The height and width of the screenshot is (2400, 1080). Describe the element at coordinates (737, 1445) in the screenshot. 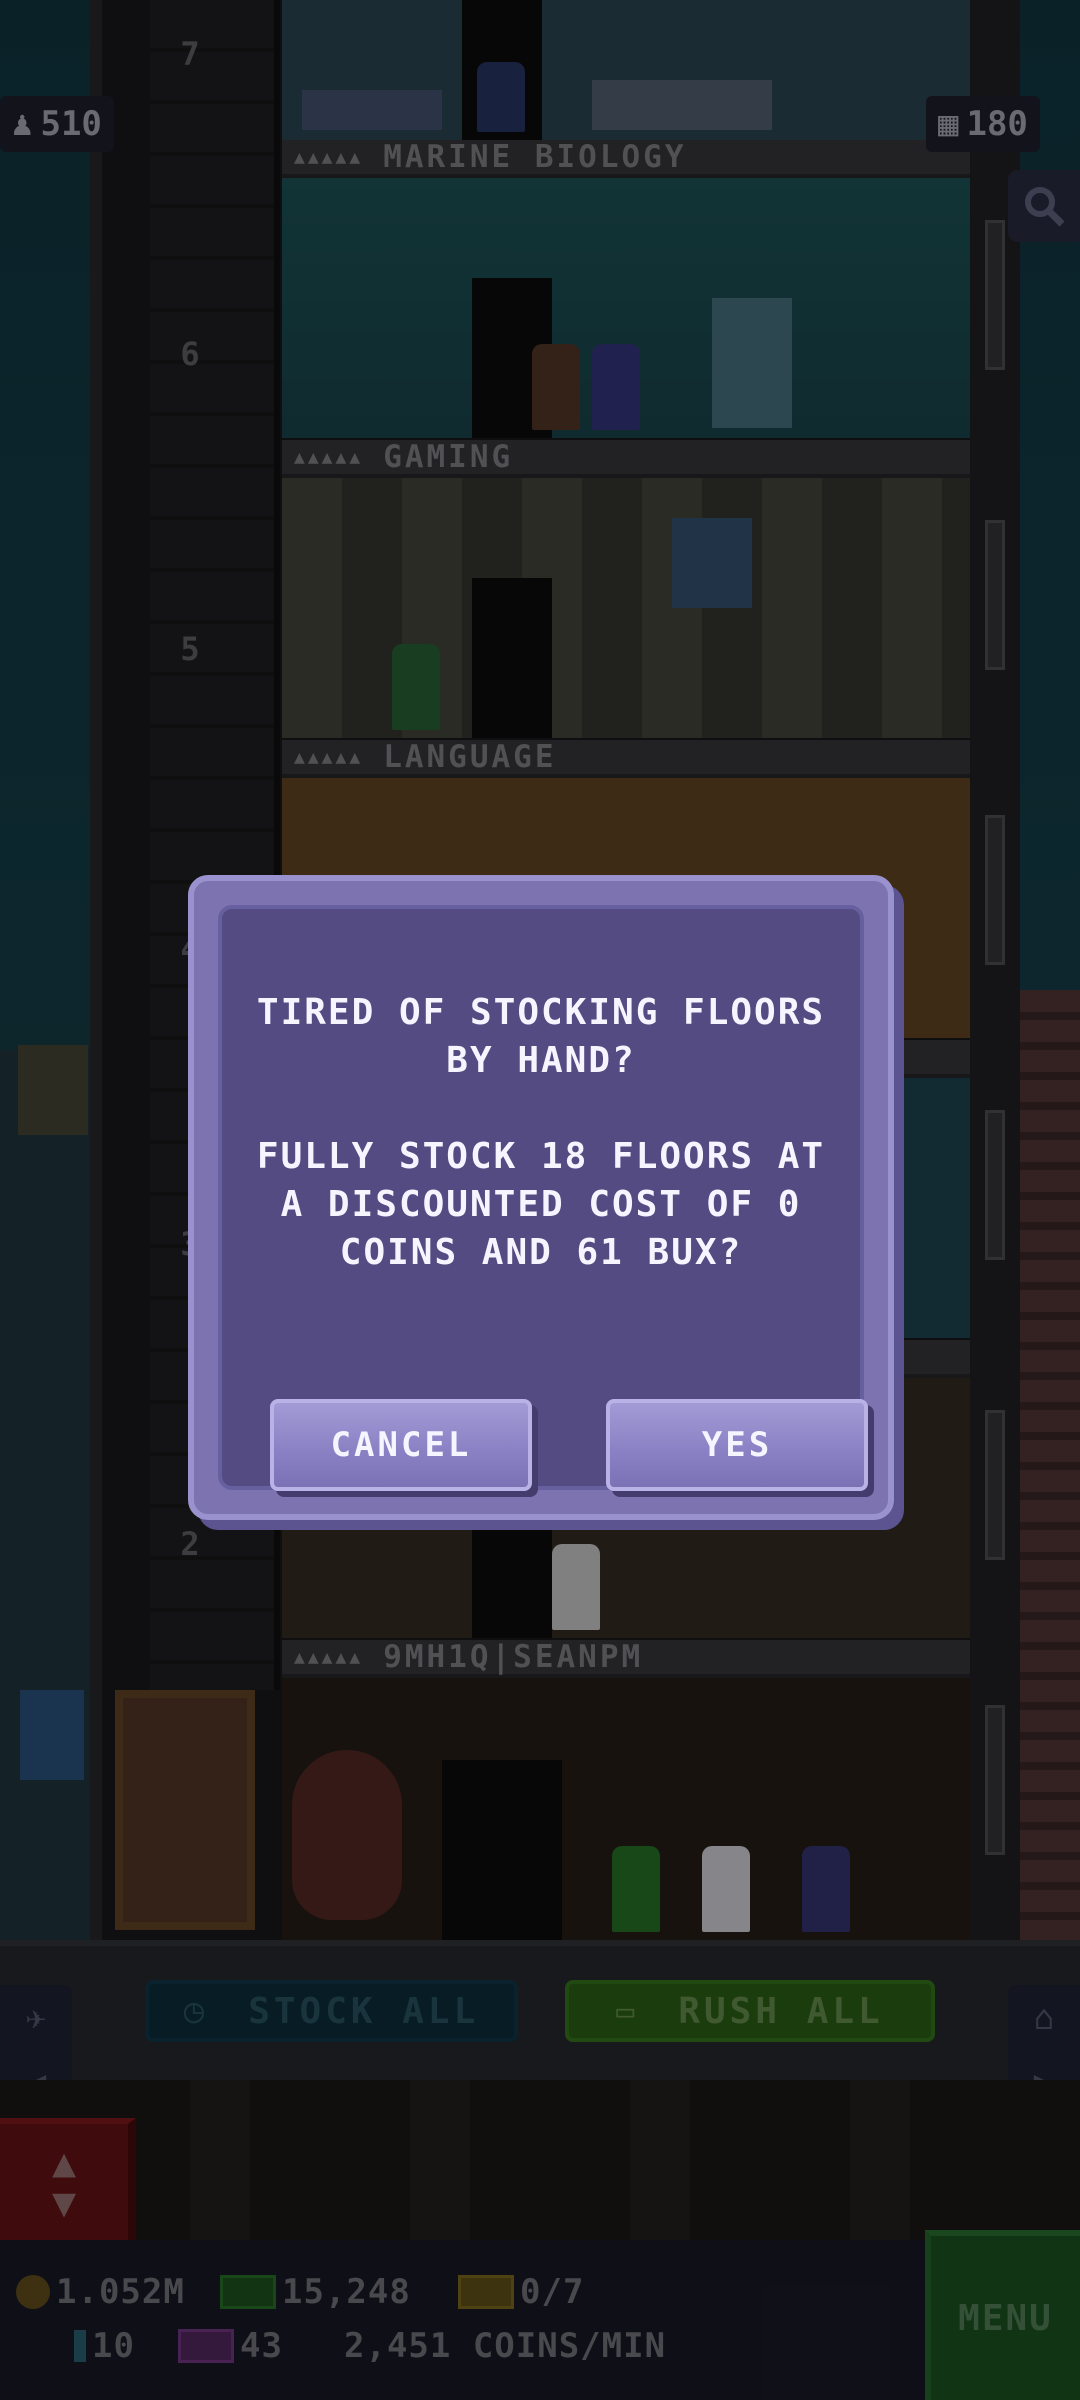

I see `yes-button: YES` at that location.